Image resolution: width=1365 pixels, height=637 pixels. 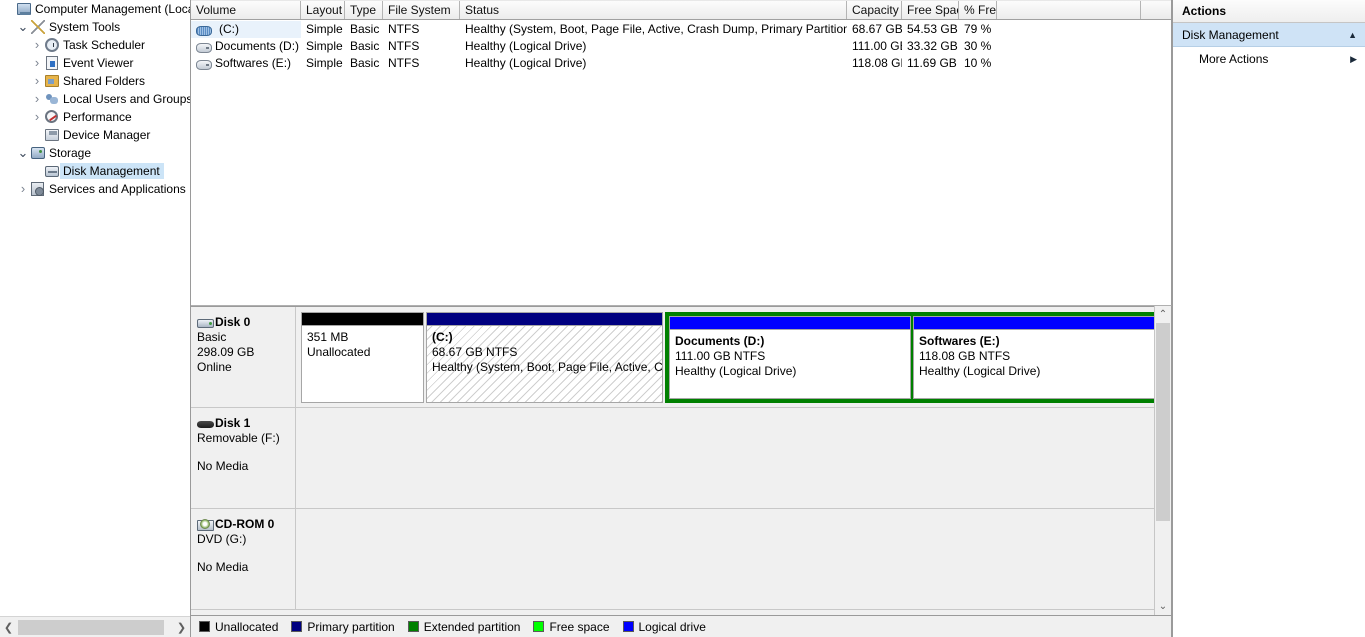 What do you see at coordinates (95, 45) in the screenshot?
I see `tree-item-task-scheduler: › Task Scheduler` at bounding box center [95, 45].